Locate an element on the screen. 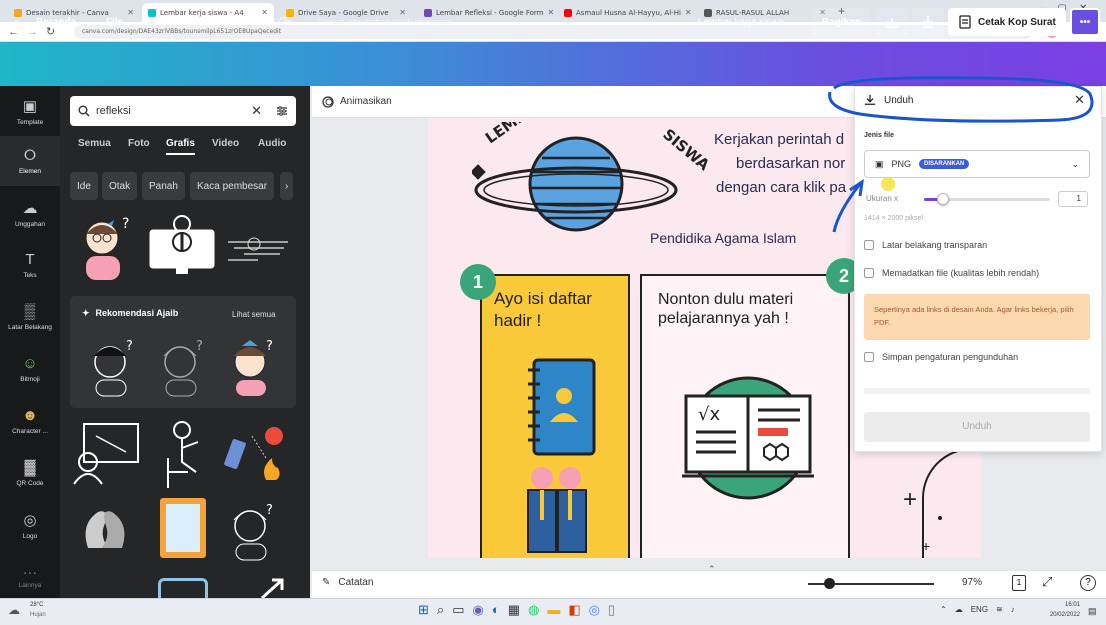 The image size is (1106, 625). home-button: Beranda is located at coordinates (56, 22).